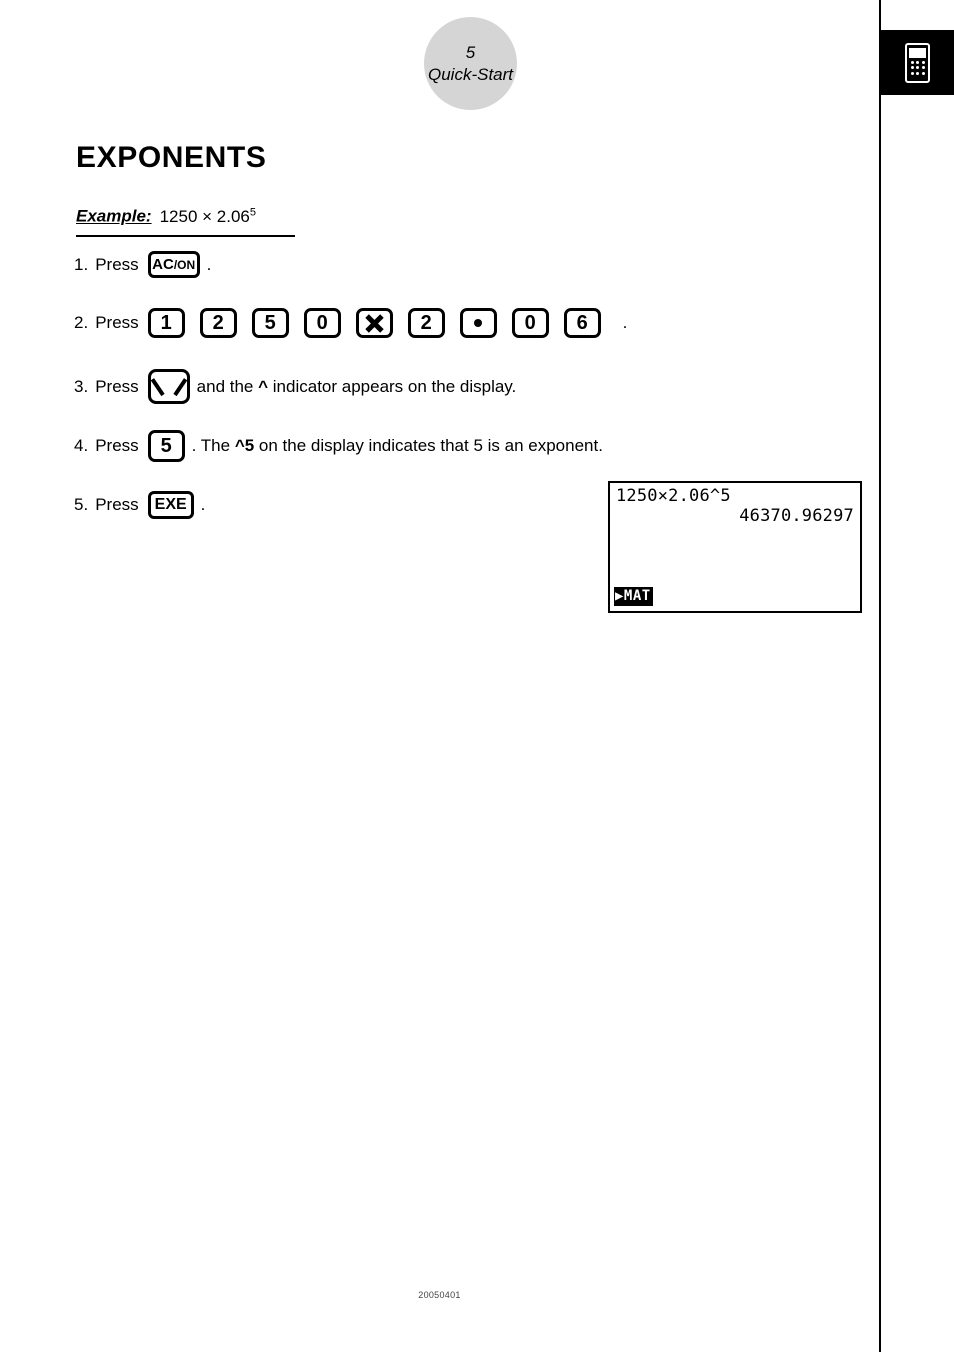 This screenshot has width=954, height=1352. What do you see at coordinates (184, 264) in the screenshot?
I see `key-ac-on-sub: /ON` at bounding box center [184, 264].